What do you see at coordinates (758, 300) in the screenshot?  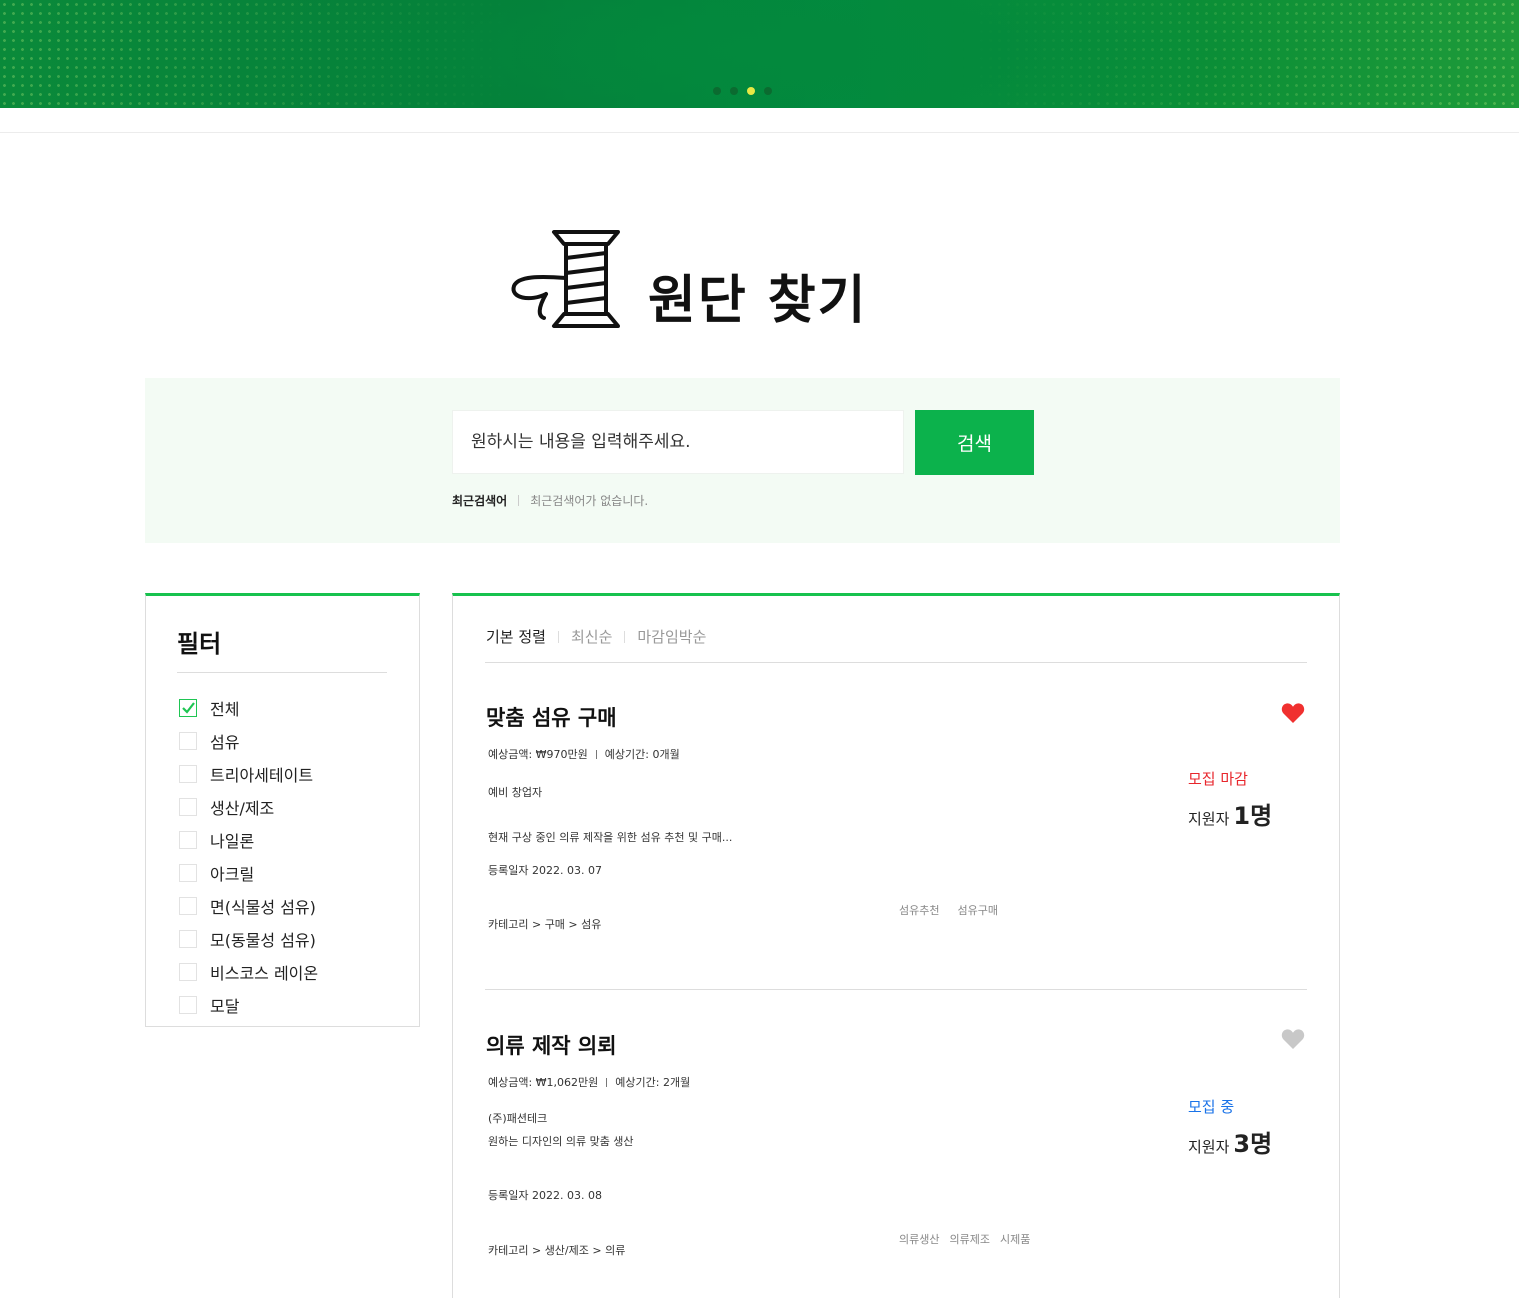 I see `page-title: 원단 찾기` at bounding box center [758, 300].